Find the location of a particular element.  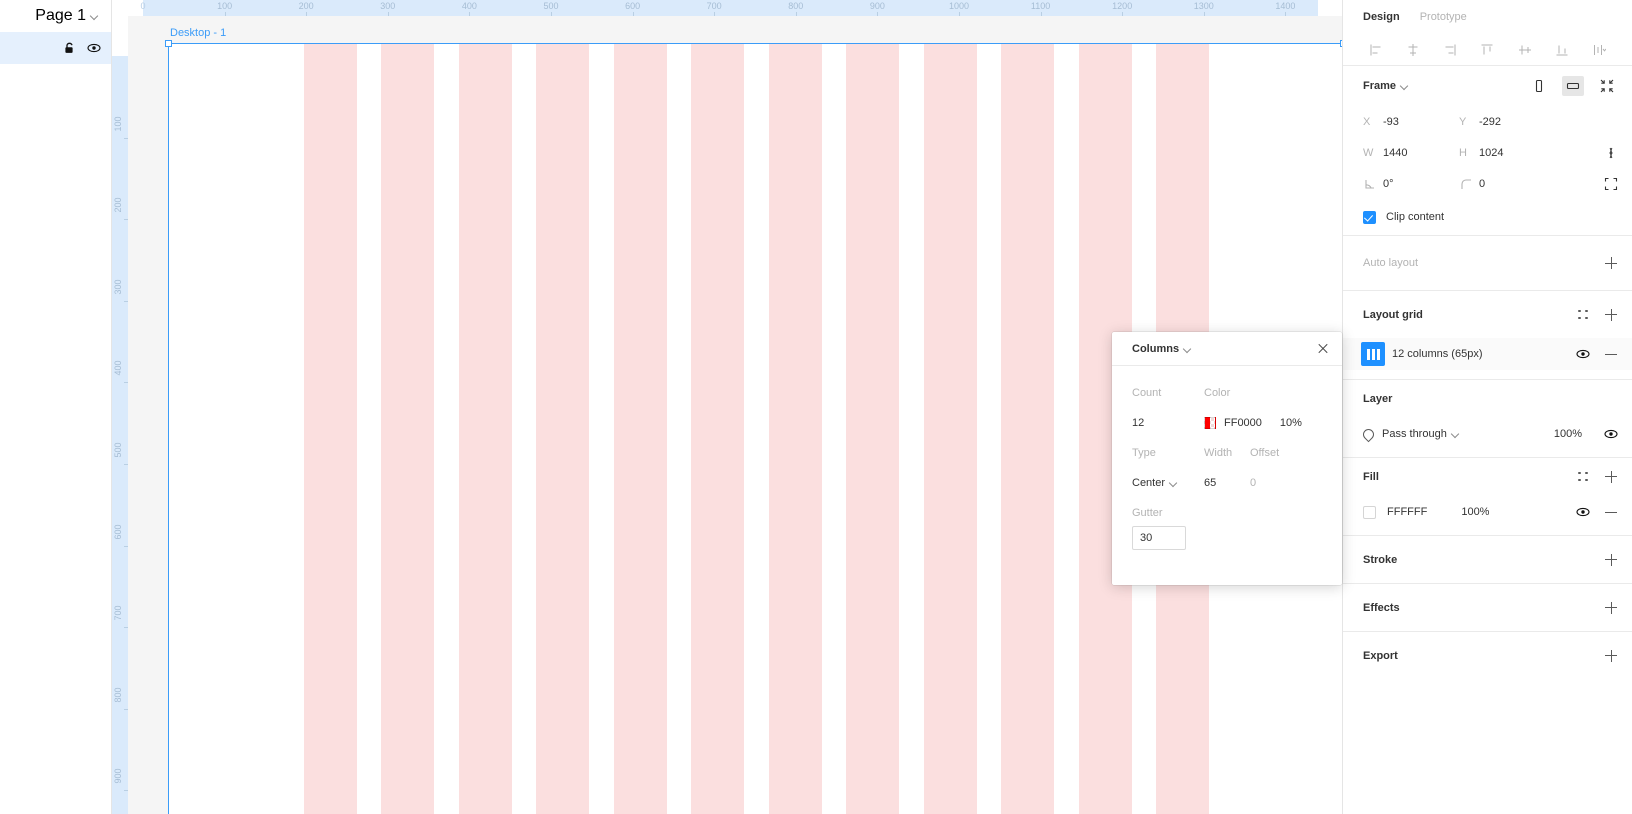

color-swatch is located at coordinates (1210, 423).